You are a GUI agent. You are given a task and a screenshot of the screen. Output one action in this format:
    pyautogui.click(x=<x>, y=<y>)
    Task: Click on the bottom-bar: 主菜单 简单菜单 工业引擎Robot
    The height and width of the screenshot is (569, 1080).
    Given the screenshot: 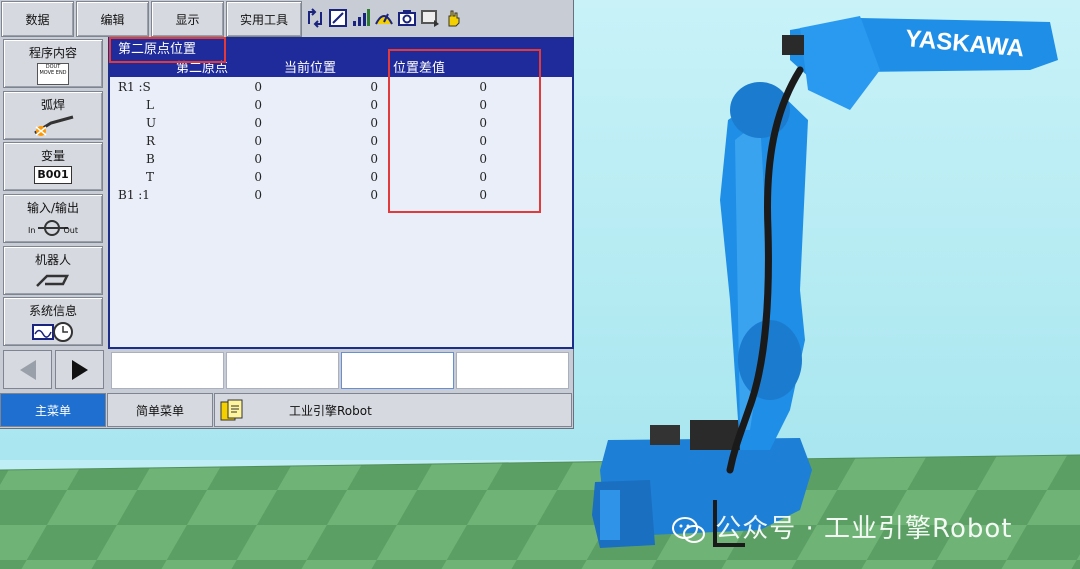 What is the action you would take?
    pyautogui.click(x=286, y=410)
    